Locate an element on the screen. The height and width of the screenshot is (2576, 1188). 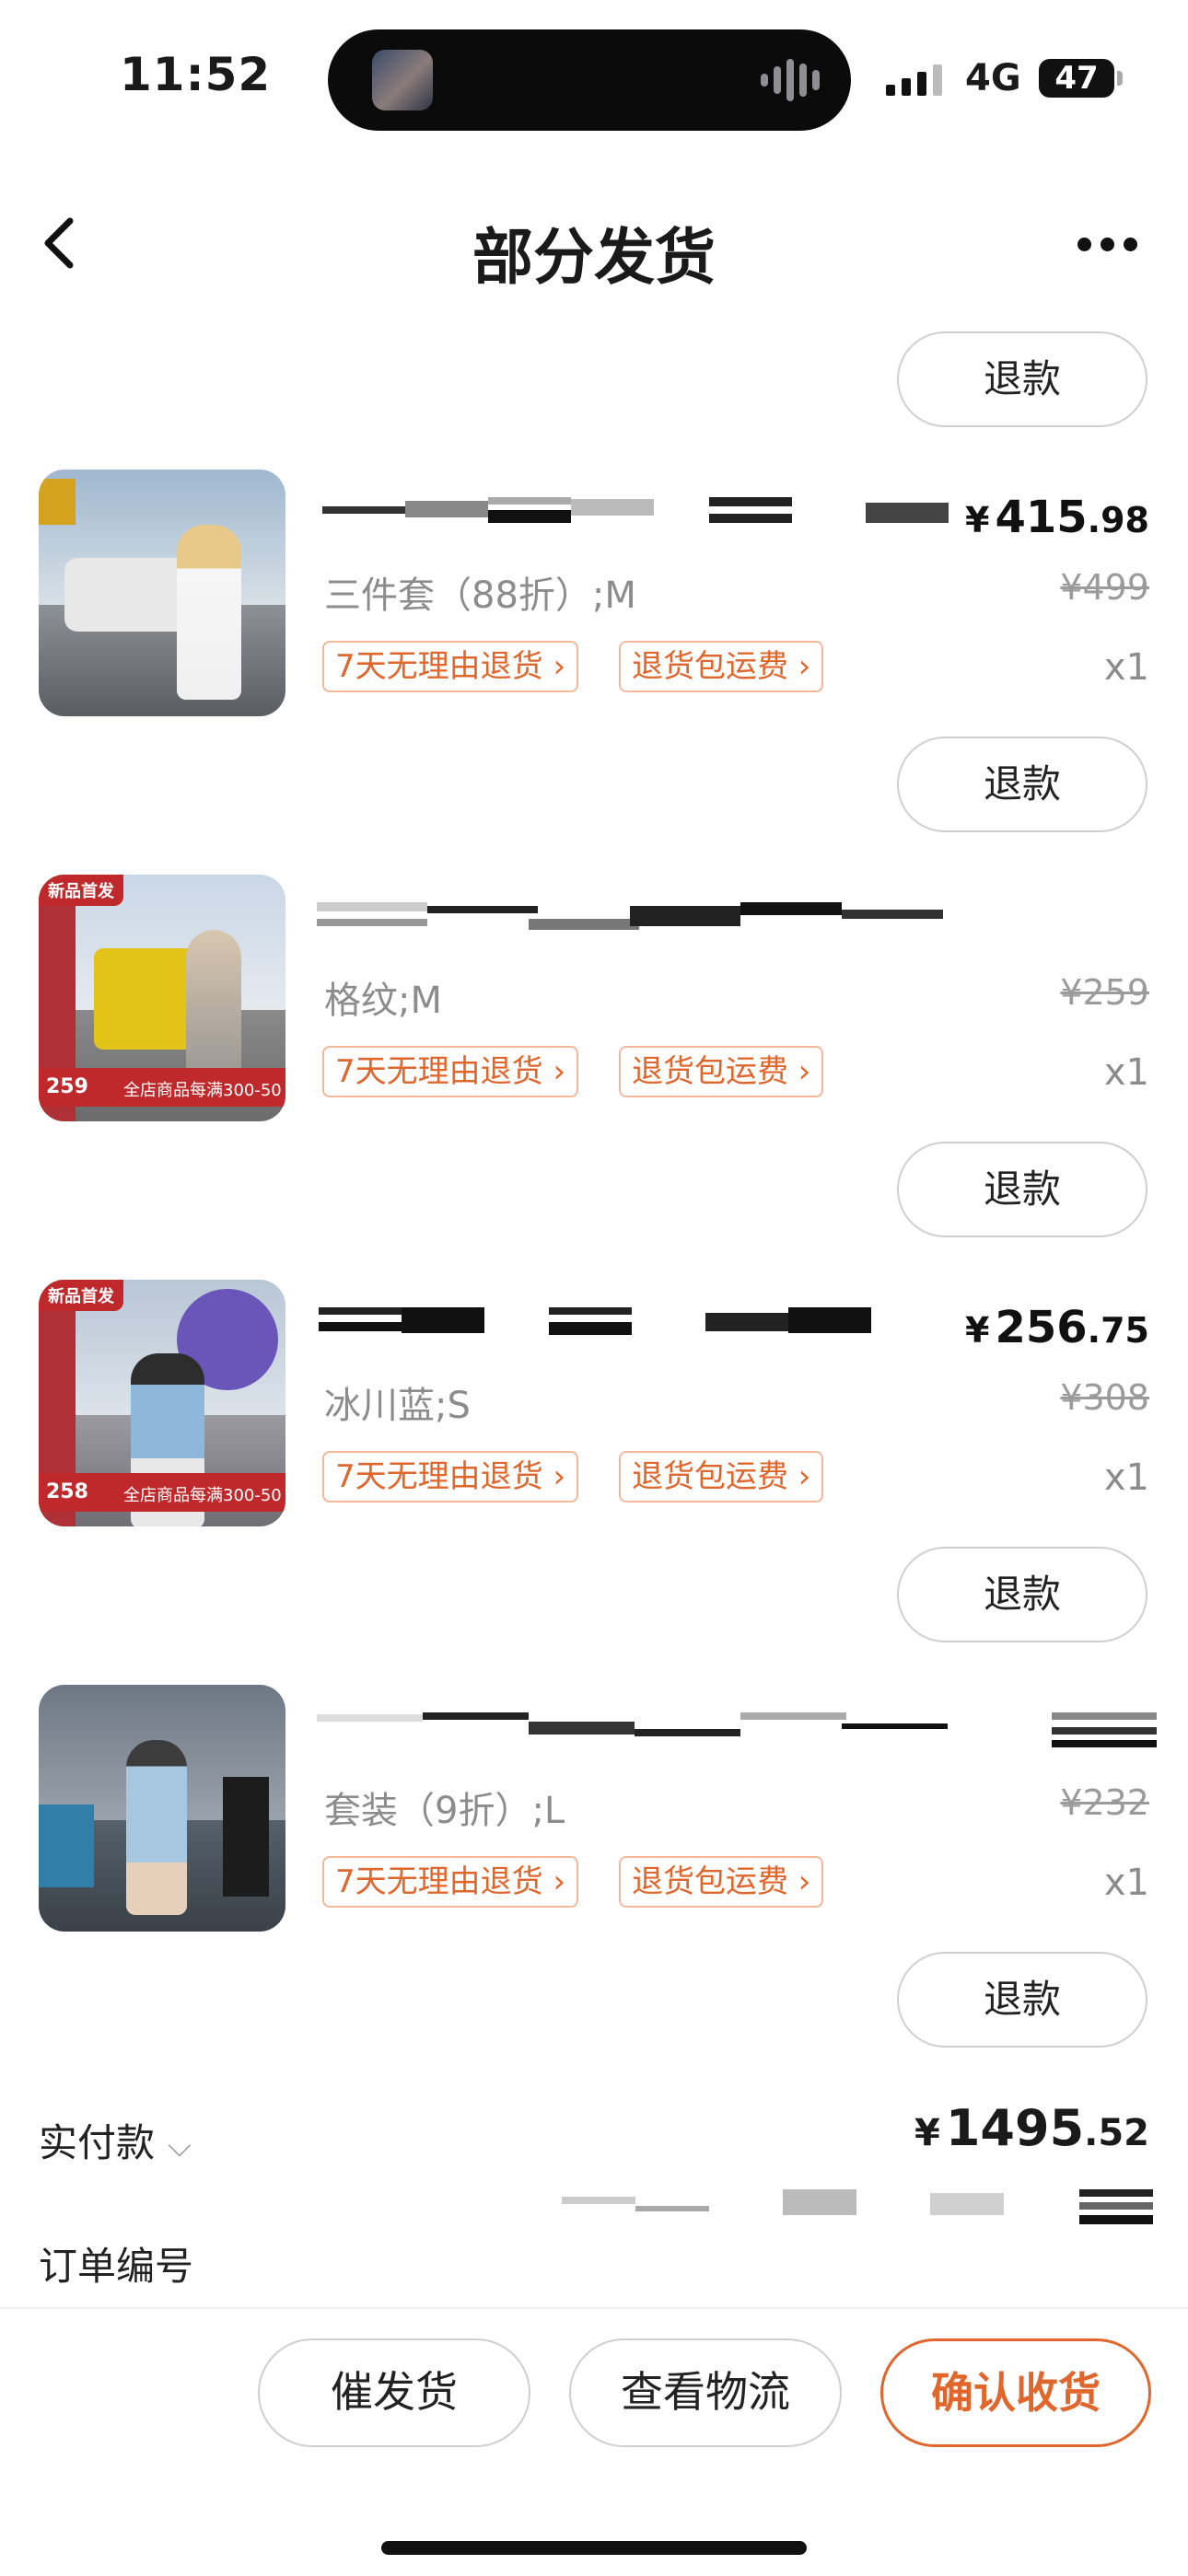
product-spec: 三件套（88折）;M is located at coordinates (480, 595).